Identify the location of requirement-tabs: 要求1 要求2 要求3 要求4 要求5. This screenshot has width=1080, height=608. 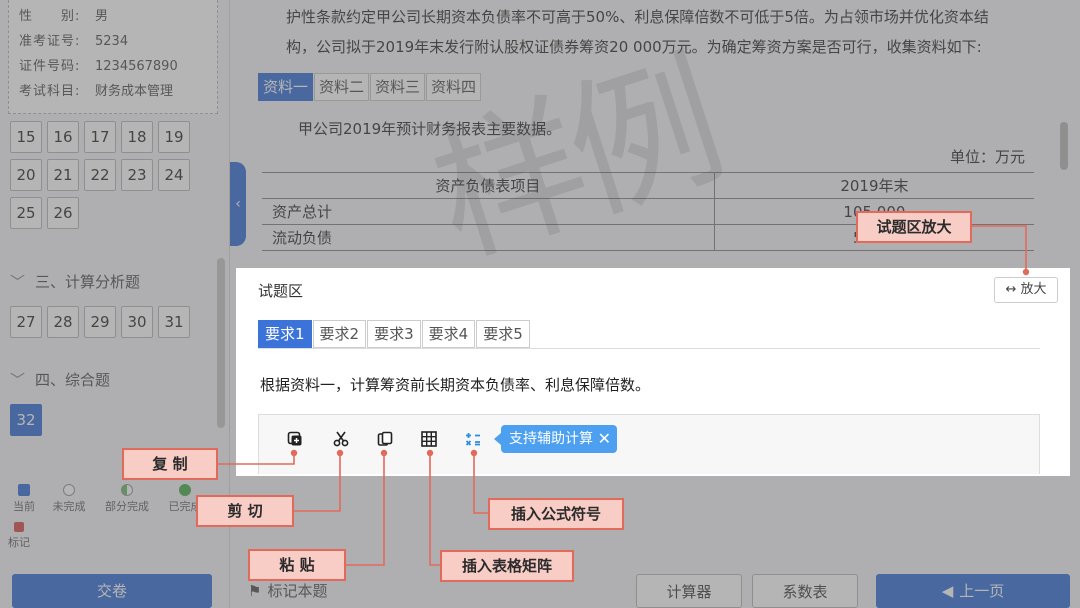
(394, 334).